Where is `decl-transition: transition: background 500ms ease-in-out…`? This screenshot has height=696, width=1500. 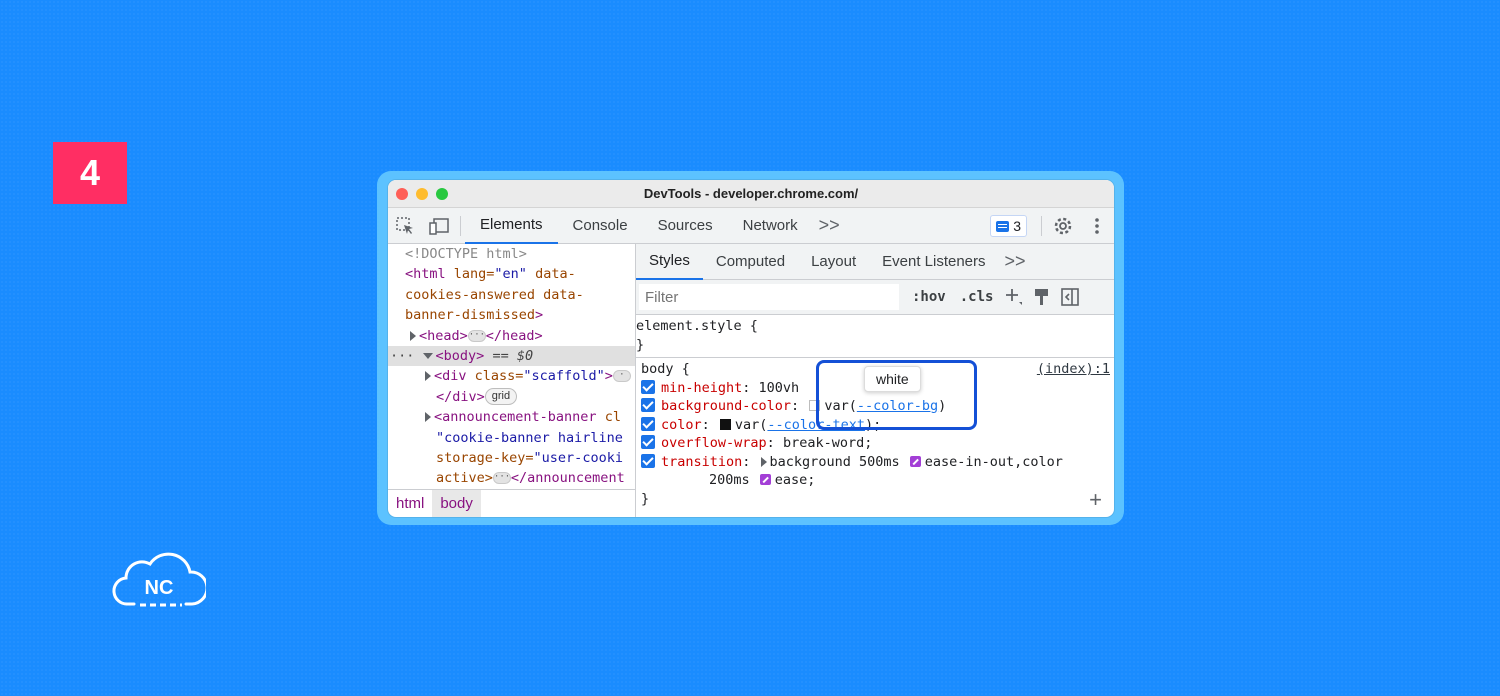 decl-transition: transition: background 500ms ease-in-out… is located at coordinates (877, 462).